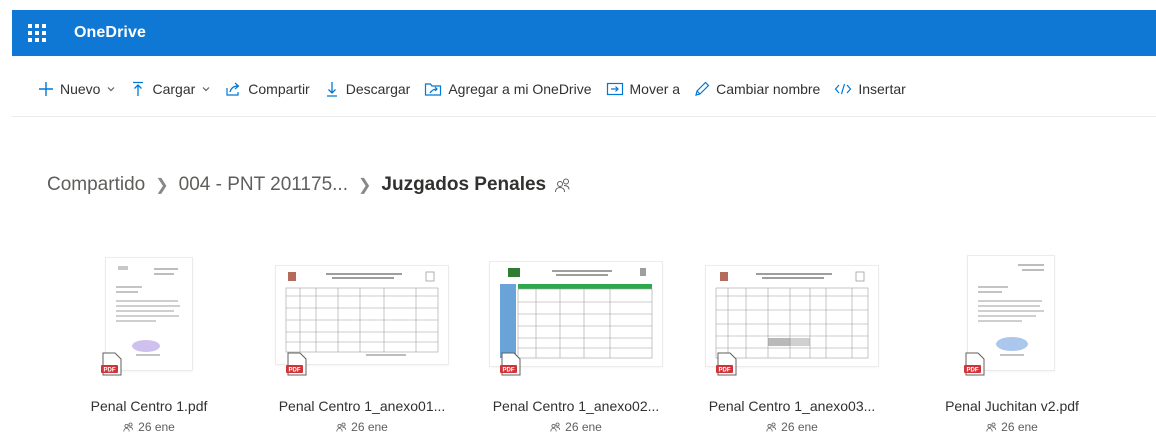 The height and width of the screenshot is (436, 1156). I want to click on new-button: Nuevo, so click(77, 89).